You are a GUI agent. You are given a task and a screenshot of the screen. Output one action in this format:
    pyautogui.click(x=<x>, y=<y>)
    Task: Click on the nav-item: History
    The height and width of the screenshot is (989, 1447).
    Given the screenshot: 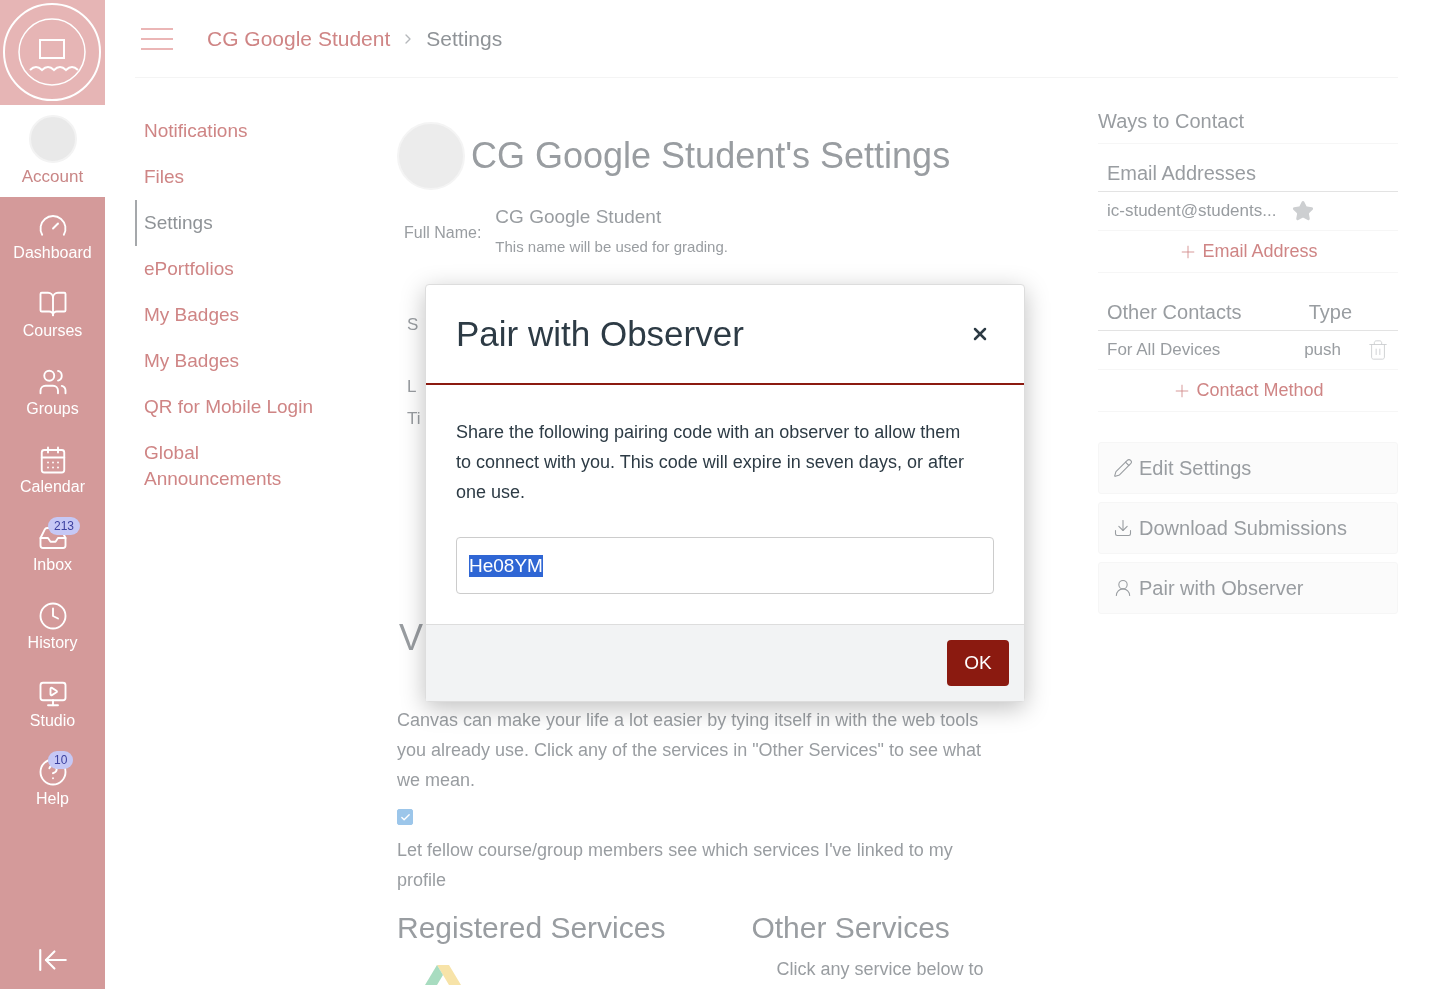 What is the action you would take?
    pyautogui.click(x=52, y=626)
    